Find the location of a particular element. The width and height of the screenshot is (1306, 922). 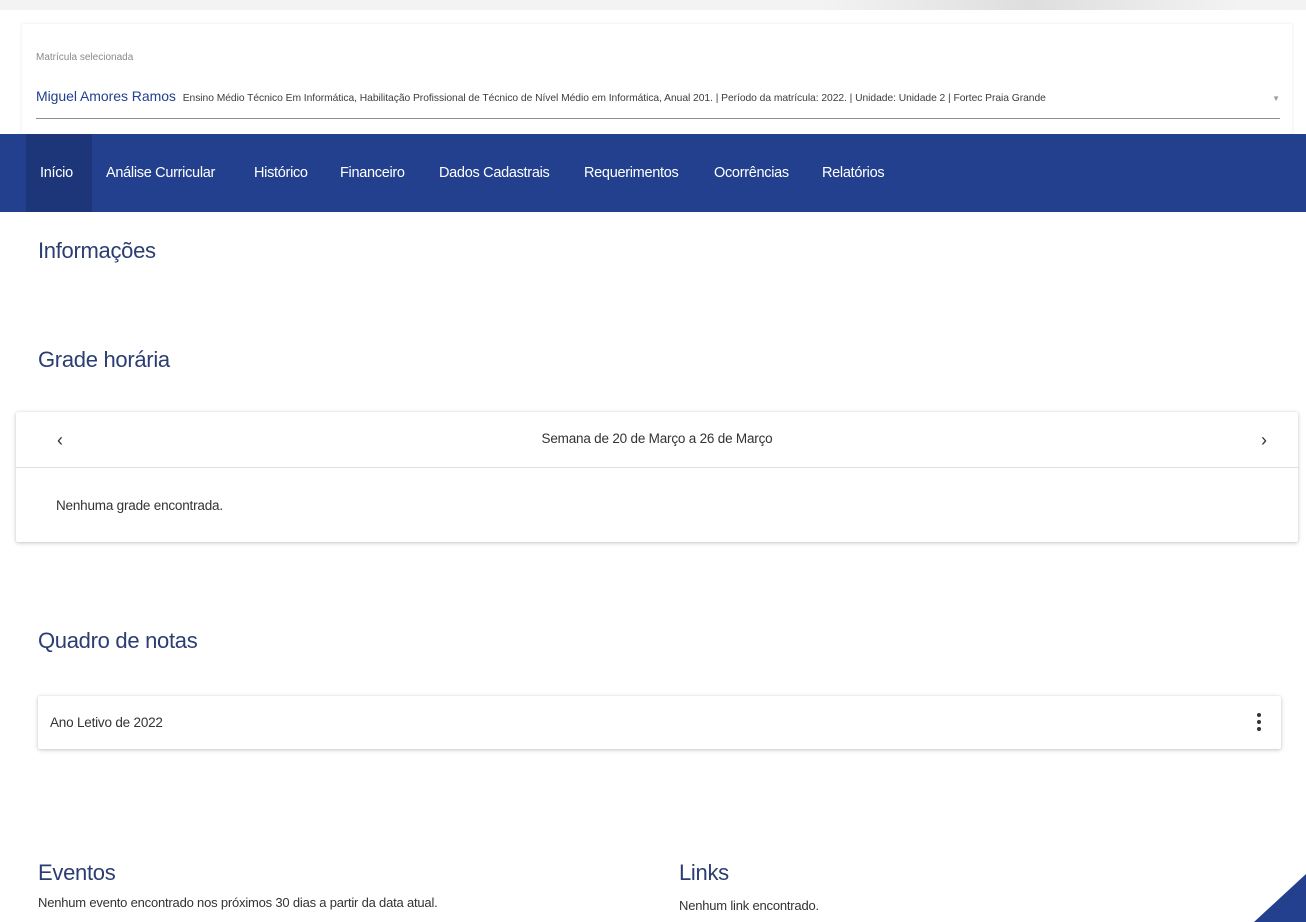

quadro-notas-title: Quadro de notas is located at coordinates (118, 640).